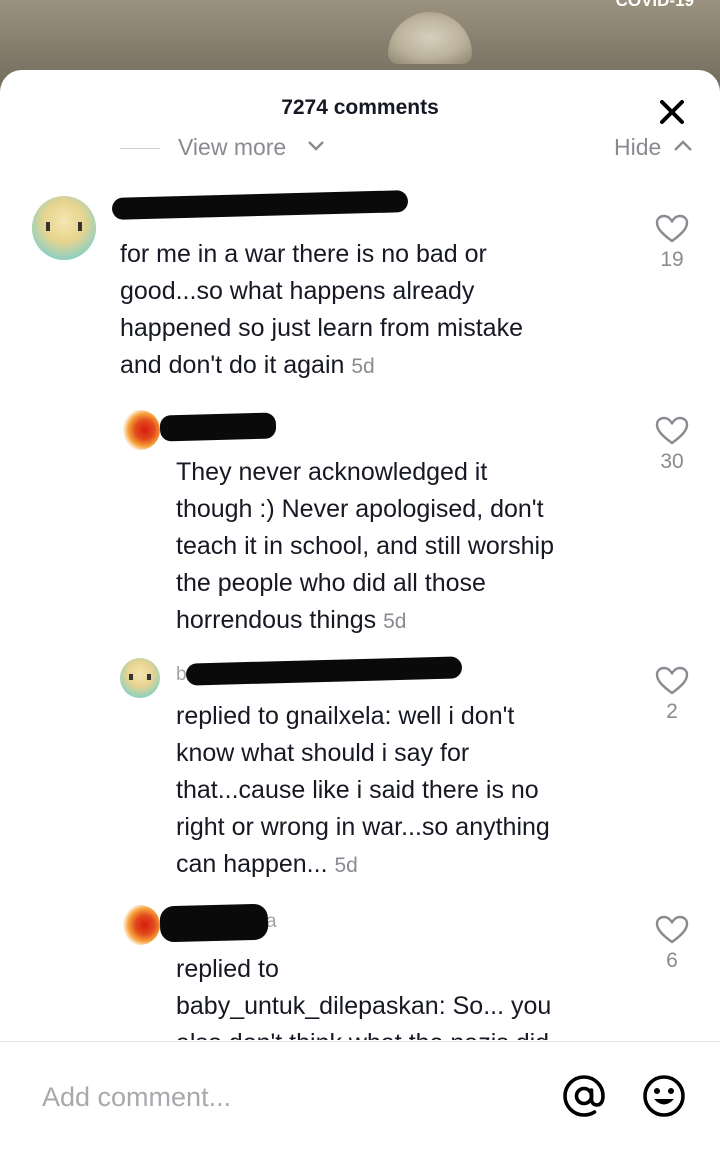 This screenshot has height=1150, width=720. I want to click on emoji-button, so click(664, 1096).